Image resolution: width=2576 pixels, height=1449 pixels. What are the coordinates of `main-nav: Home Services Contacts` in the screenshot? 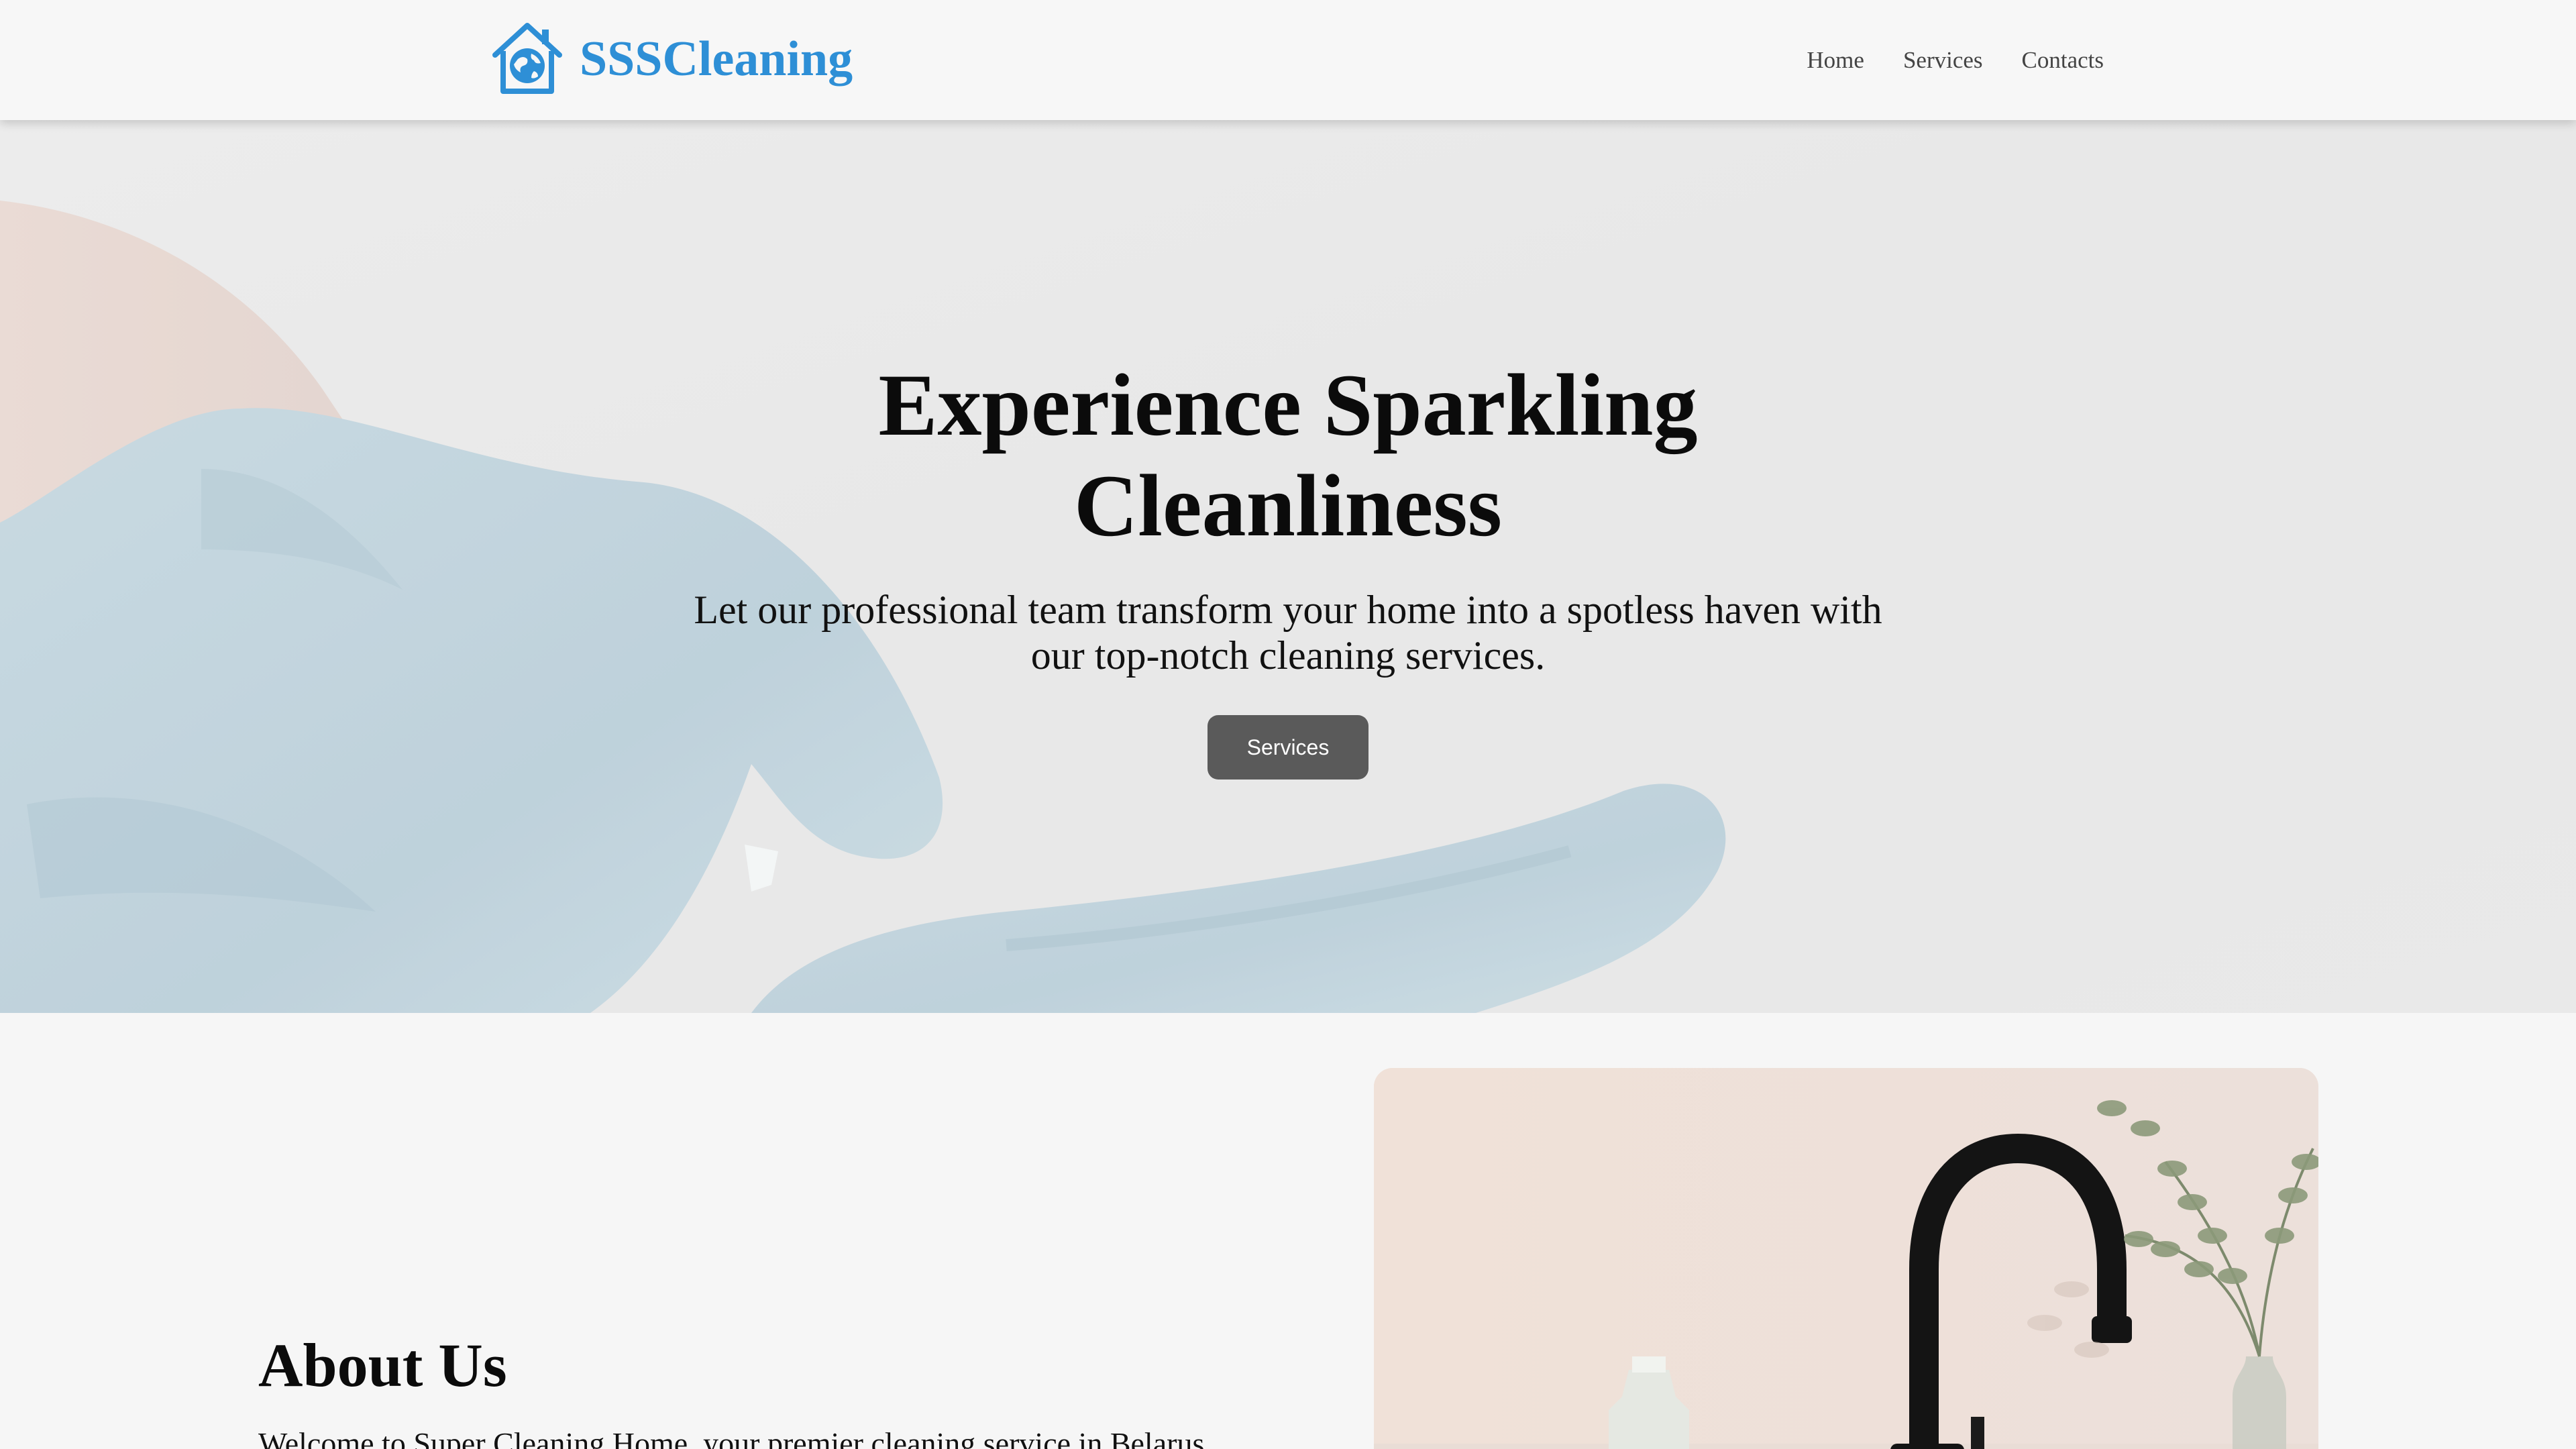 It's located at (1936, 60).